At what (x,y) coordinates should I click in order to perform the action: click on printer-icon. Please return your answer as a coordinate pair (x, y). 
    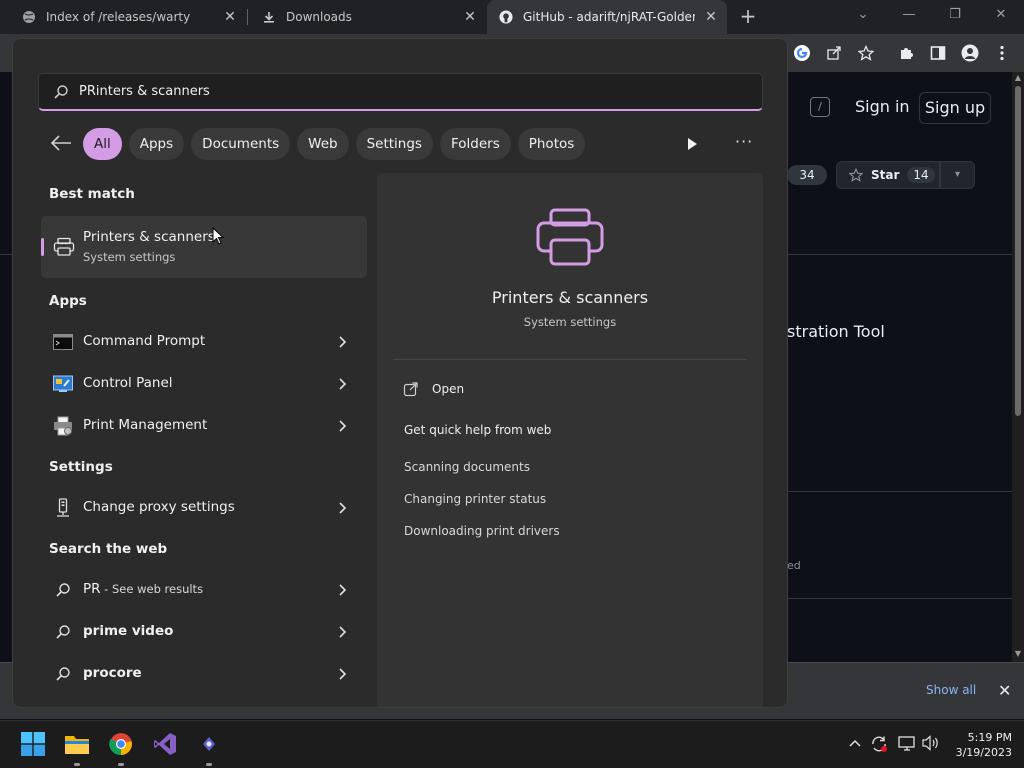
    Looking at the image, I should click on (64, 246).